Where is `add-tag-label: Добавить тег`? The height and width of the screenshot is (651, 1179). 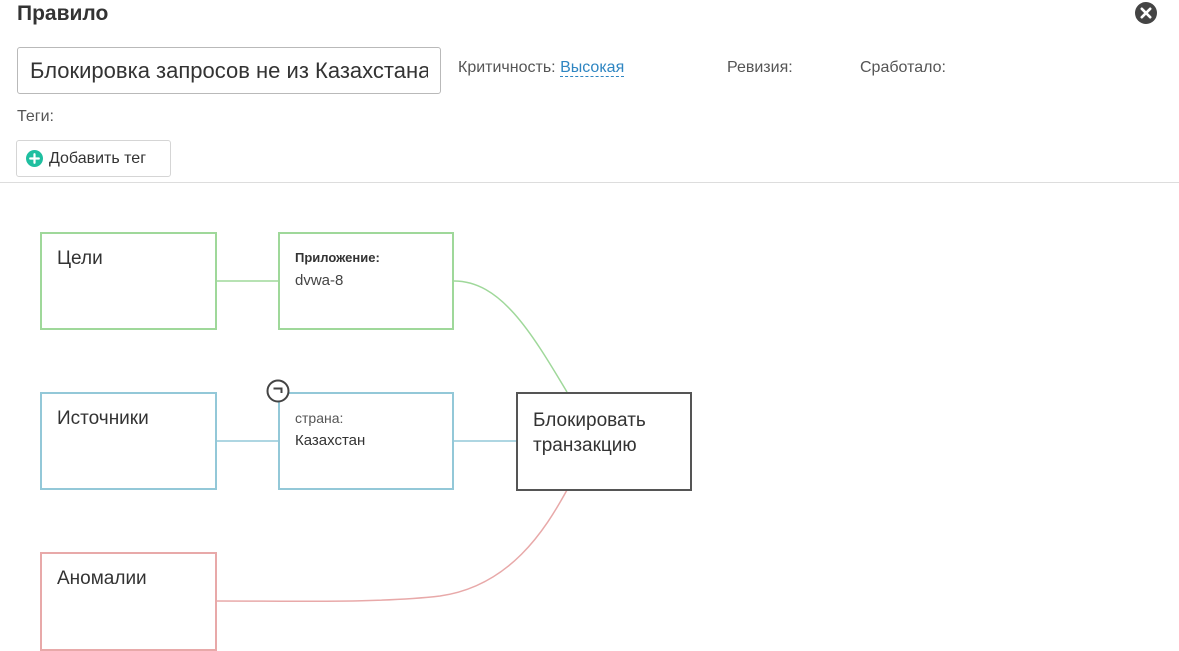 add-tag-label: Добавить тег is located at coordinates (98, 158).